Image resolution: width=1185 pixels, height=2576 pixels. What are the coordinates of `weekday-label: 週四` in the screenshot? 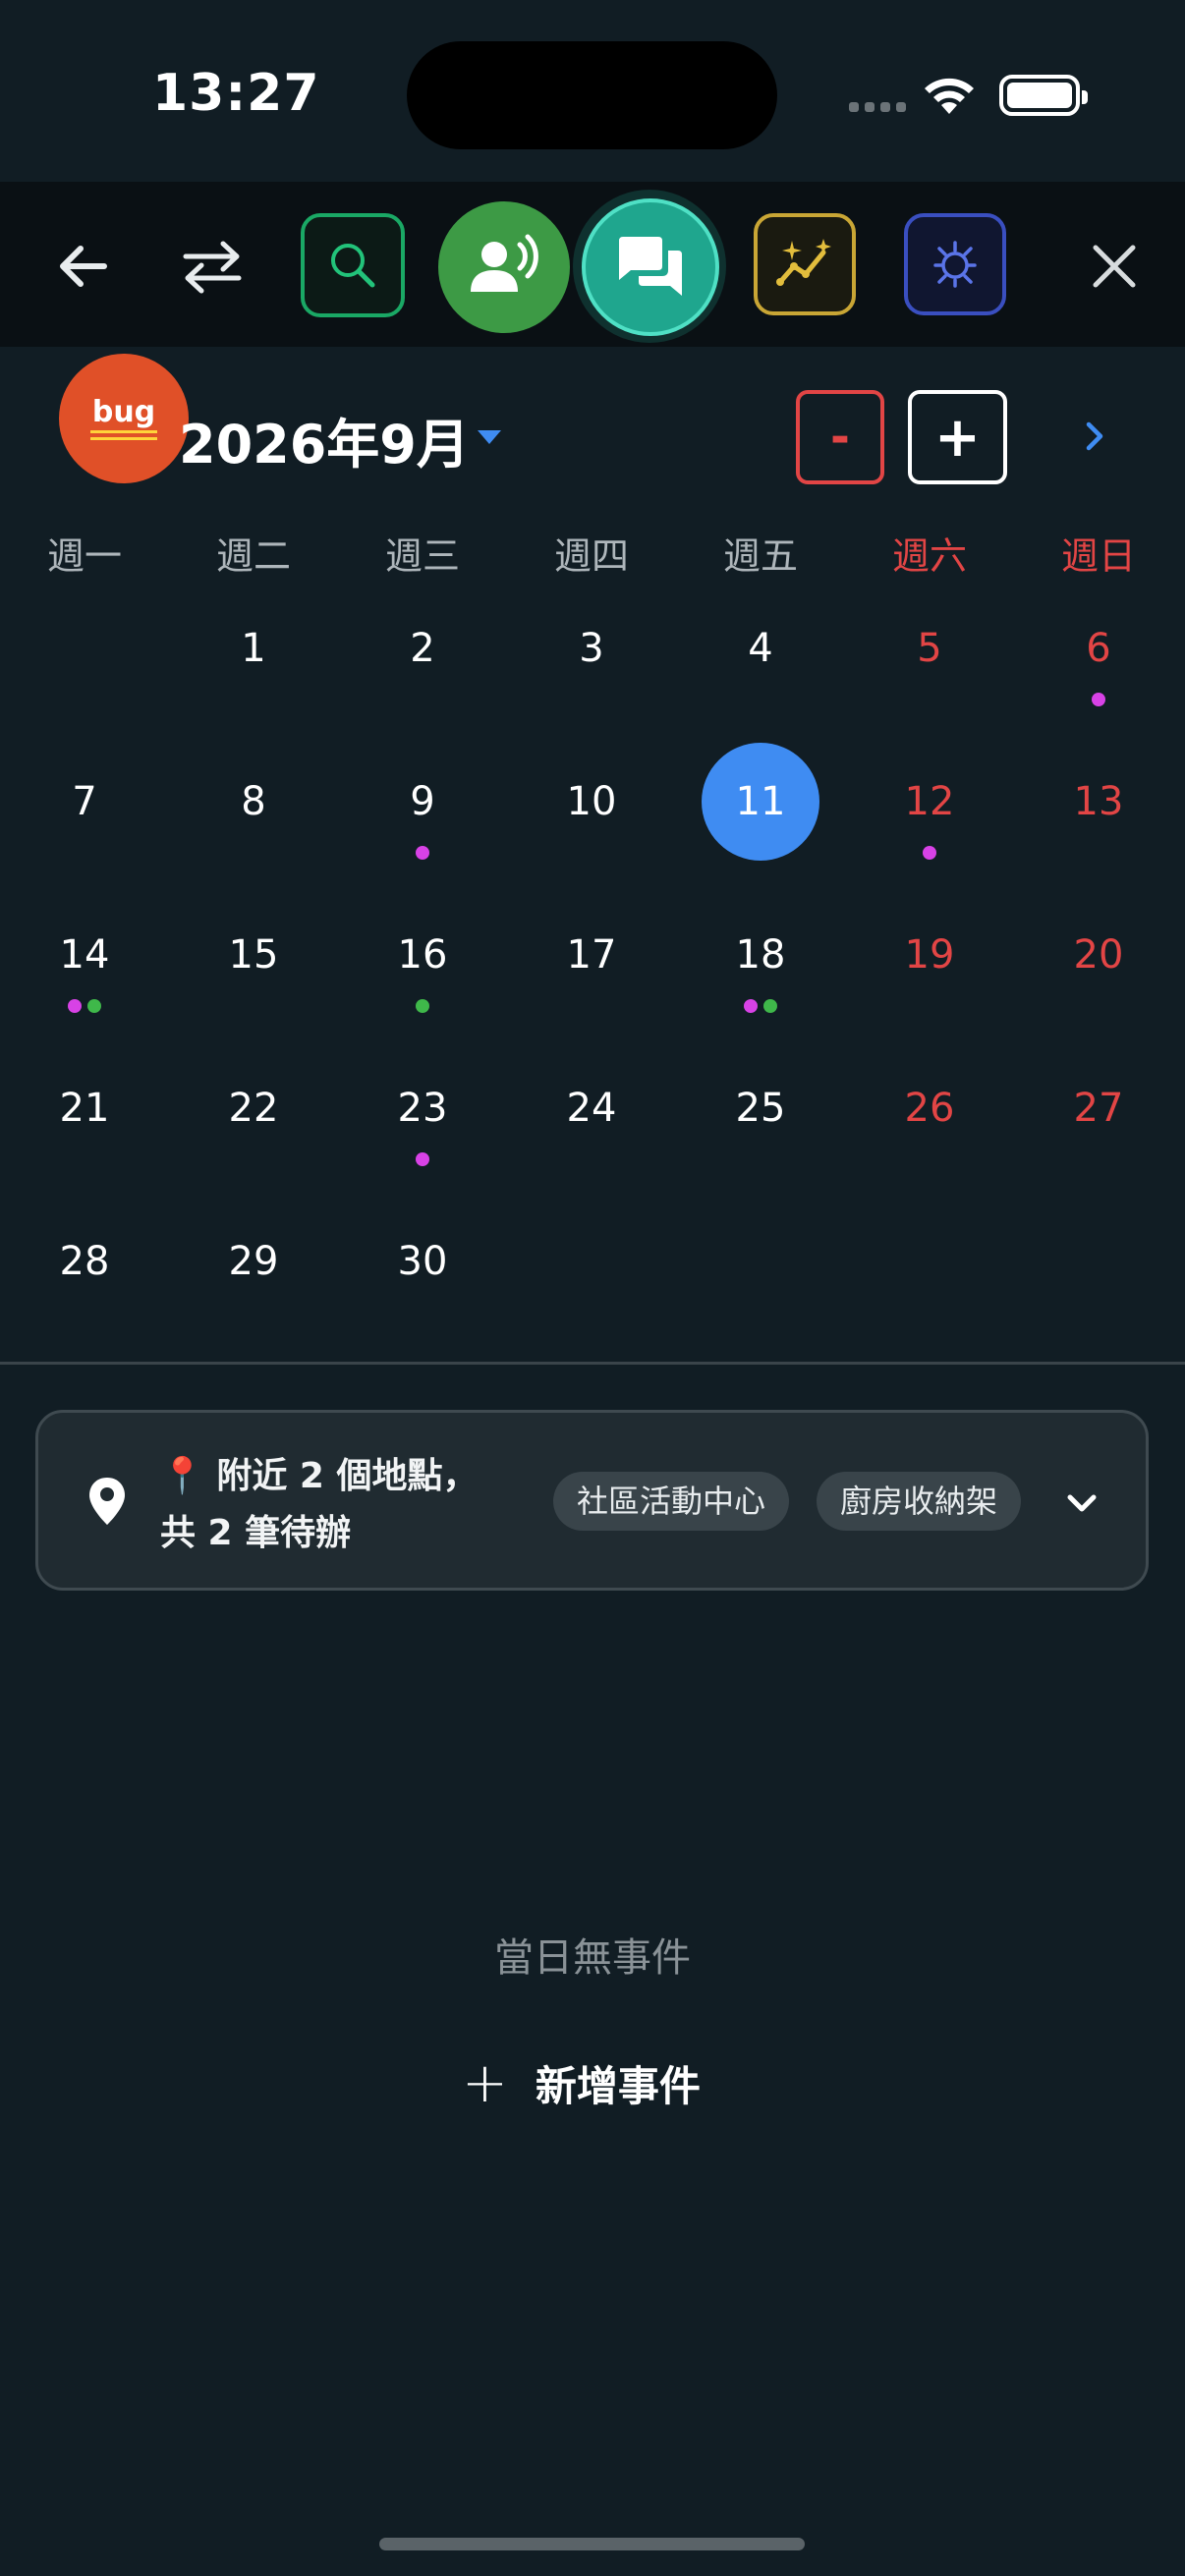 It's located at (591, 556).